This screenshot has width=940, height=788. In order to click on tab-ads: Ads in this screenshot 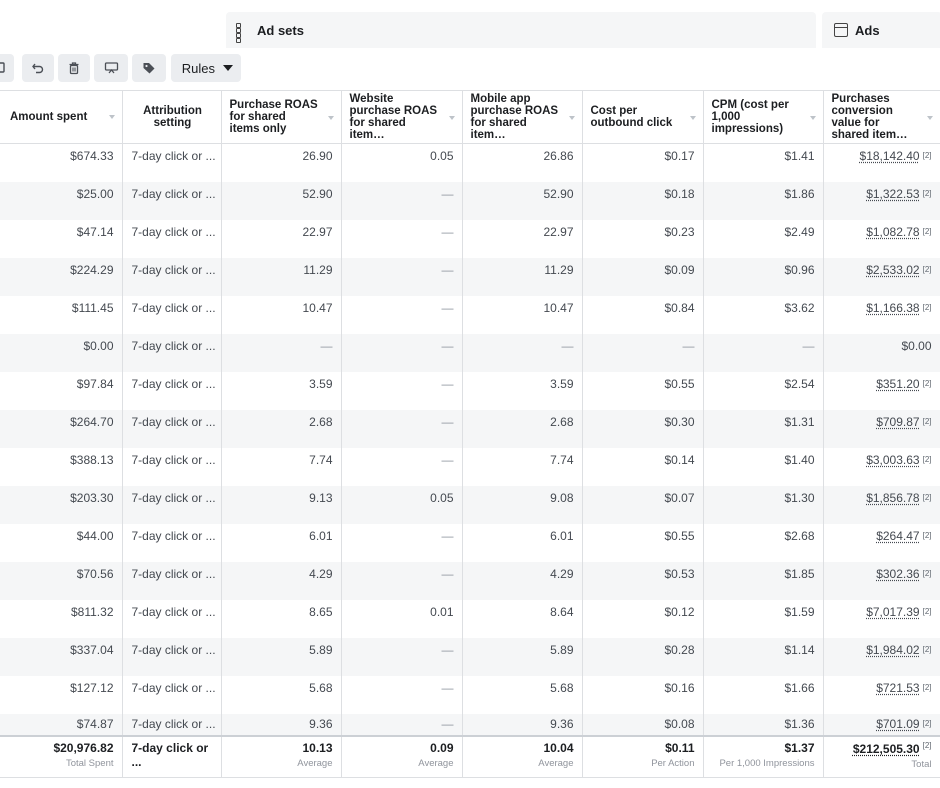, I will do `click(881, 30)`.